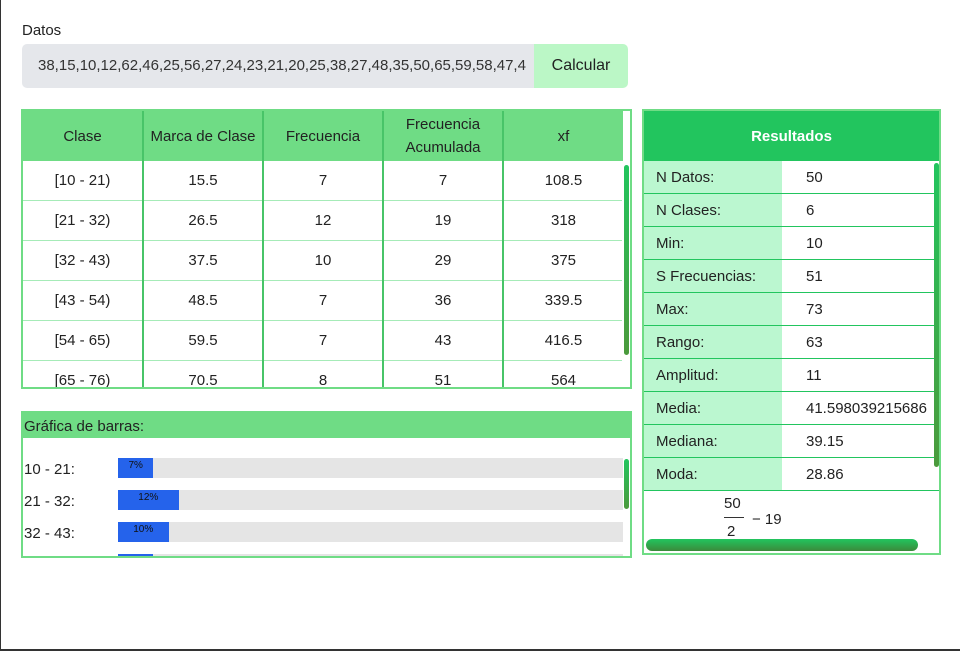 Image resolution: width=960 pixels, height=651 pixels. What do you see at coordinates (791, 441) in the screenshot?
I see `result-row: Mediana: 39.15` at bounding box center [791, 441].